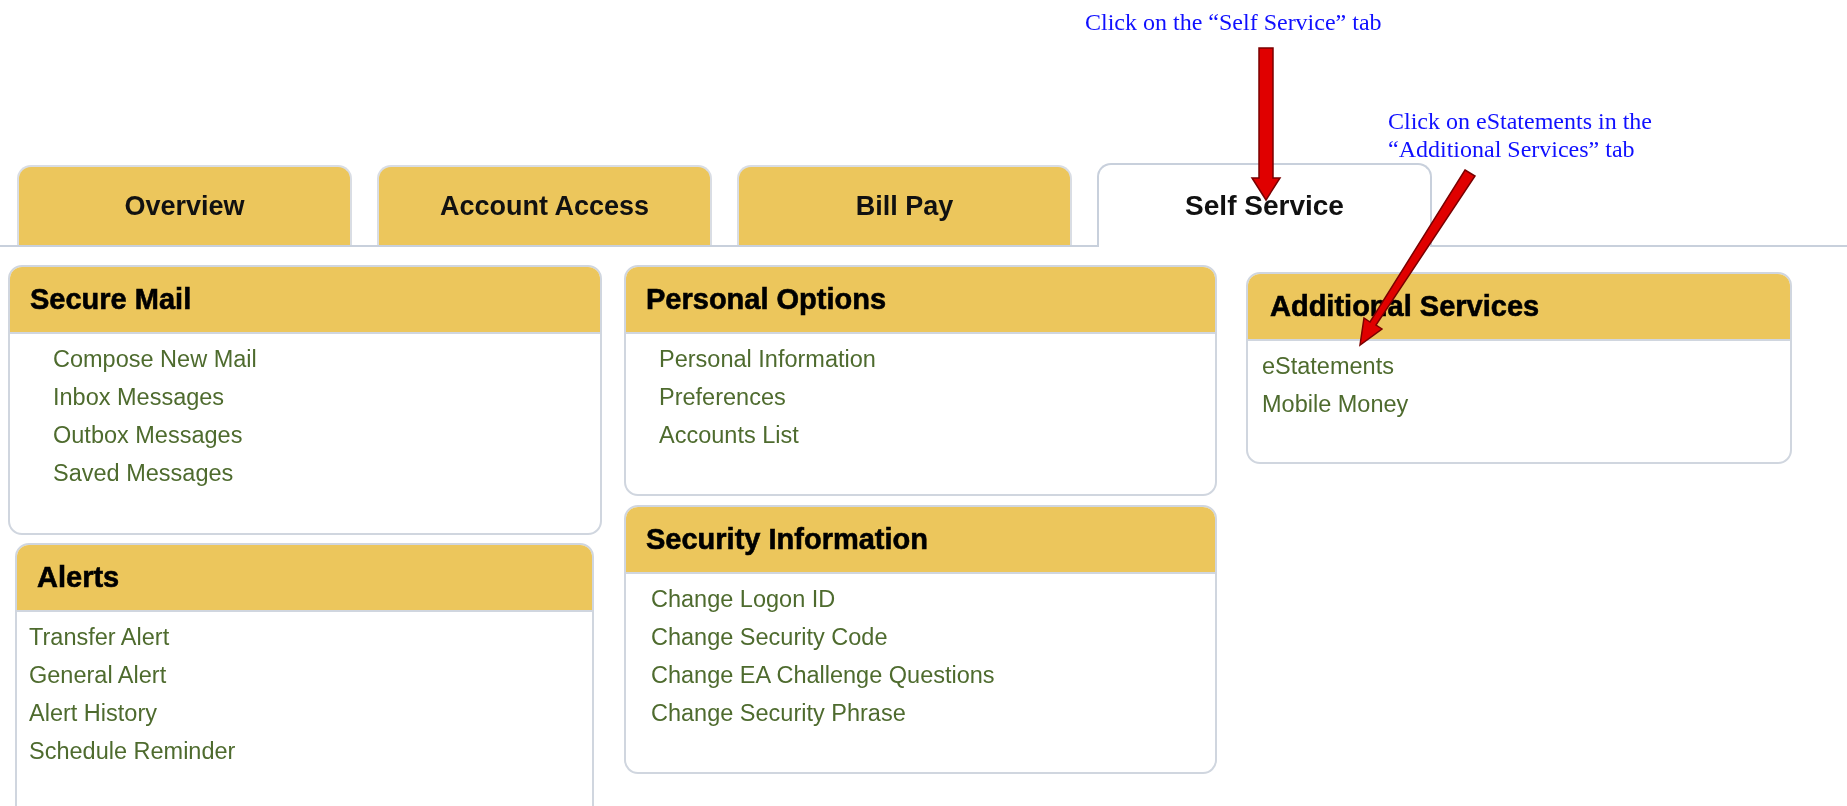 This screenshot has width=1847, height=806. What do you see at coordinates (767, 359) in the screenshot?
I see `menu-link: Personal Information` at bounding box center [767, 359].